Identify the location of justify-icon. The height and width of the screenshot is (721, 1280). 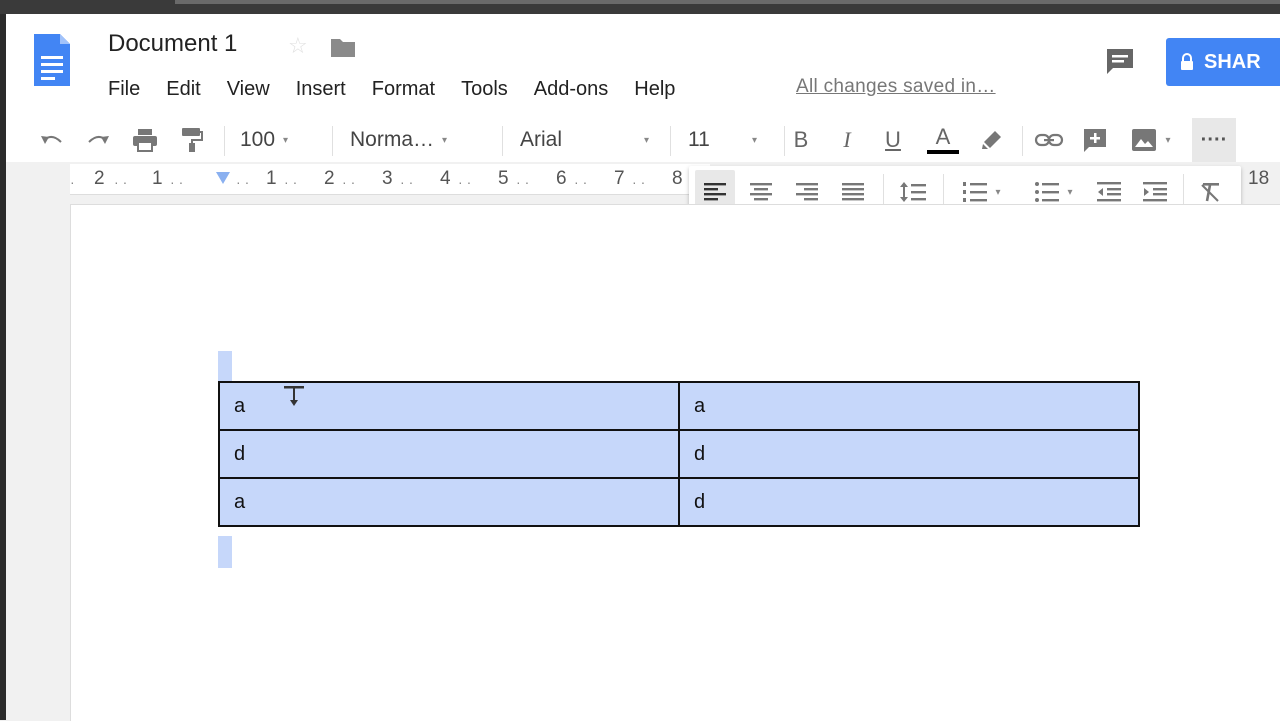
(853, 192).